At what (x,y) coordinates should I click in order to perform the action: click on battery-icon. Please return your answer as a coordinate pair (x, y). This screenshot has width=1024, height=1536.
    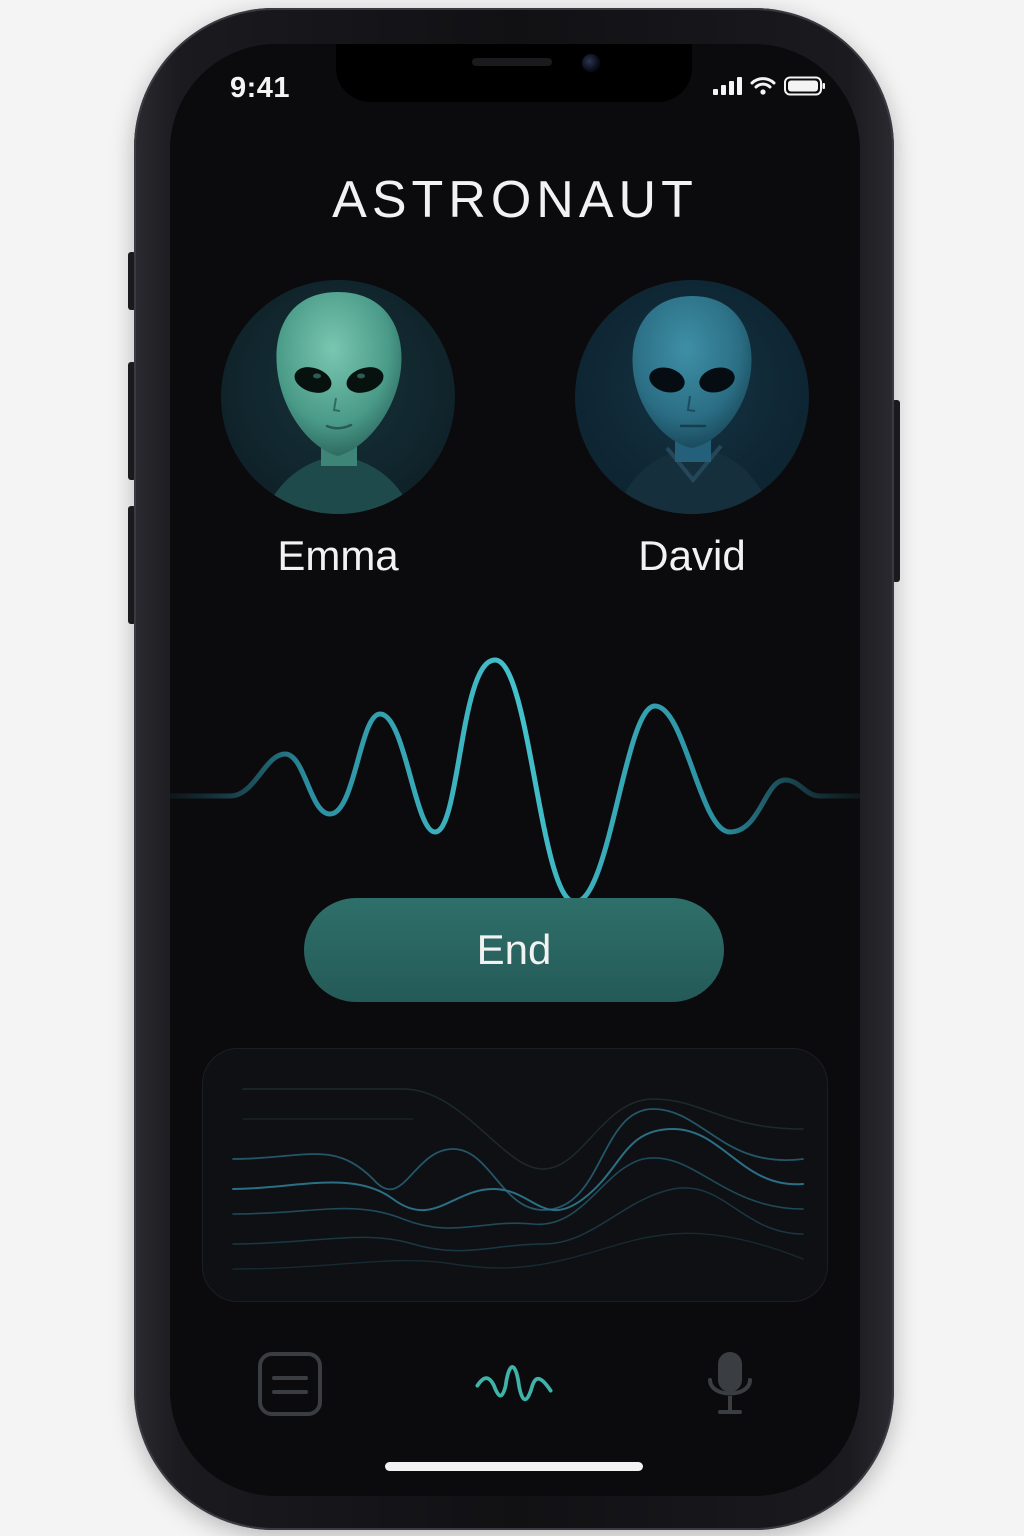
    Looking at the image, I should click on (804, 86).